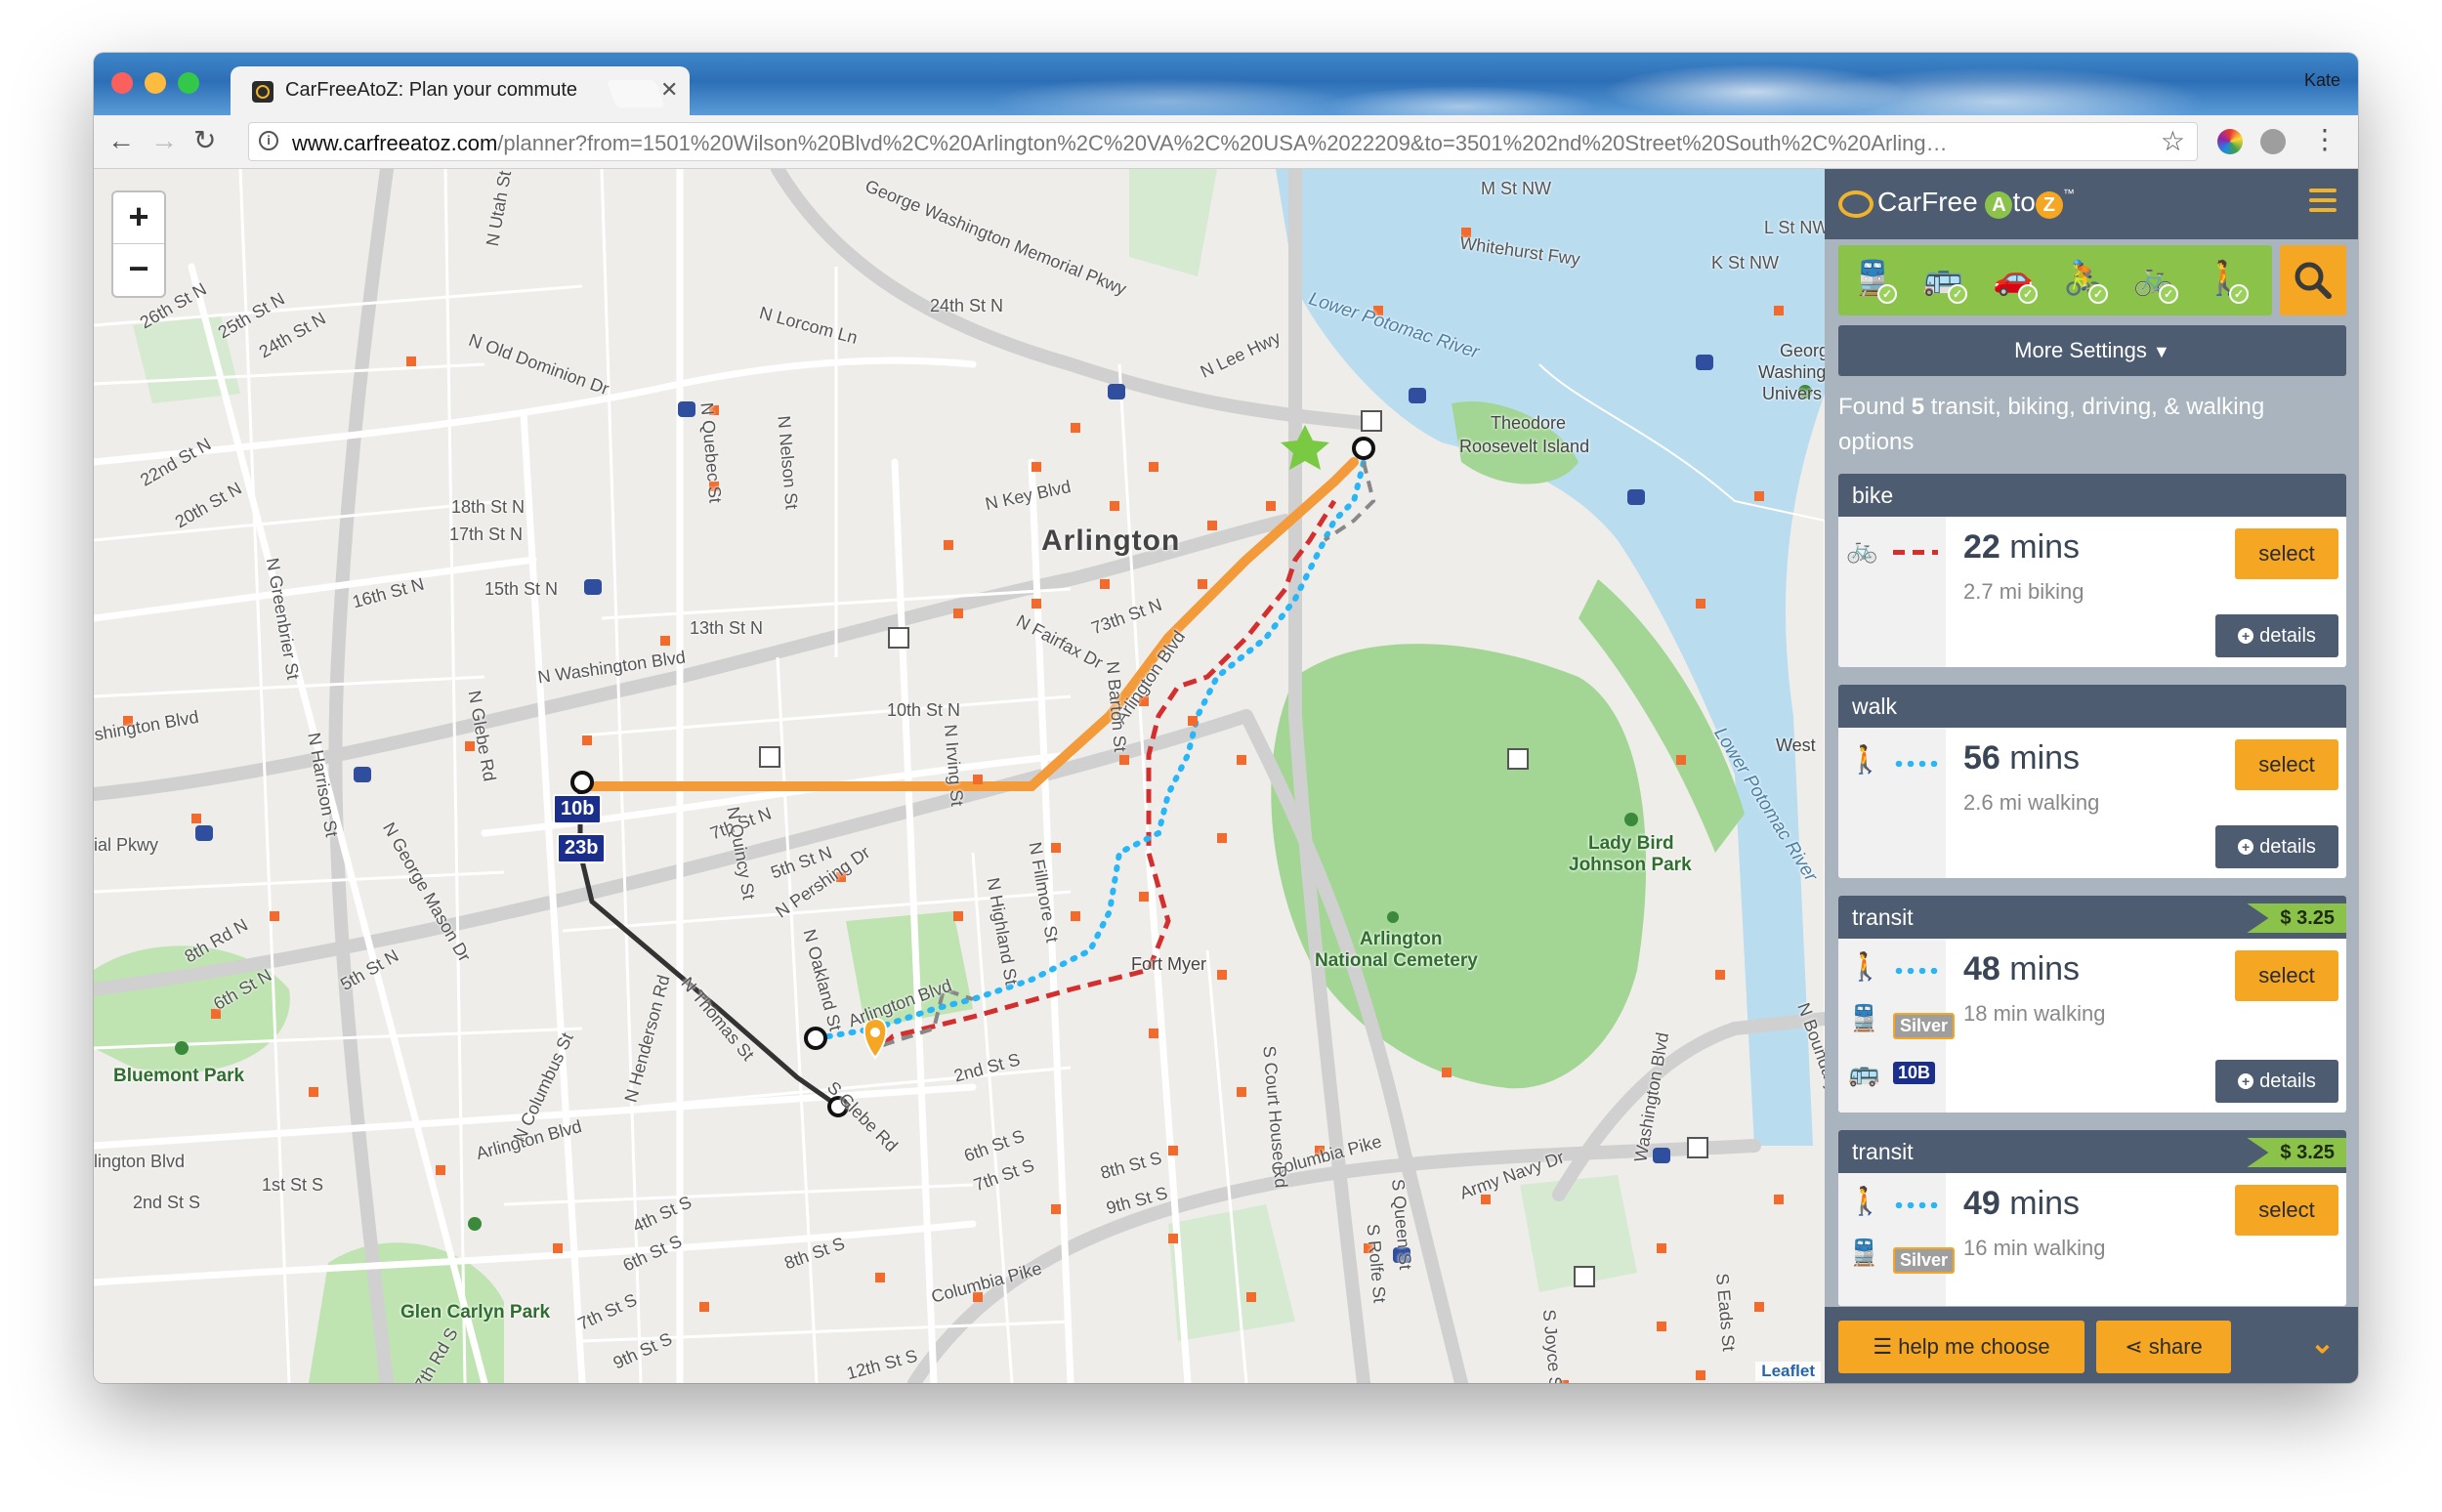  What do you see at coordinates (1631, 843) in the screenshot?
I see `label-ladybird-1: Lady Bird` at bounding box center [1631, 843].